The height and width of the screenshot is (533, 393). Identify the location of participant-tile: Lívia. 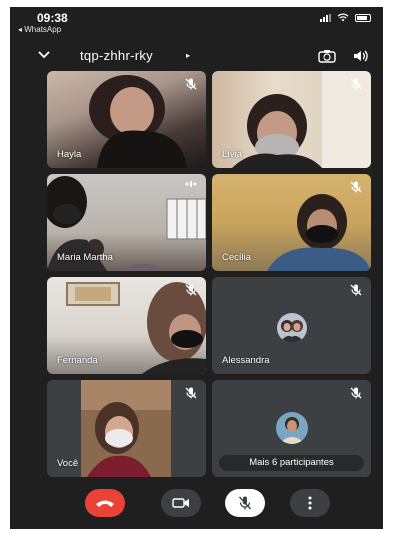
(291, 119).